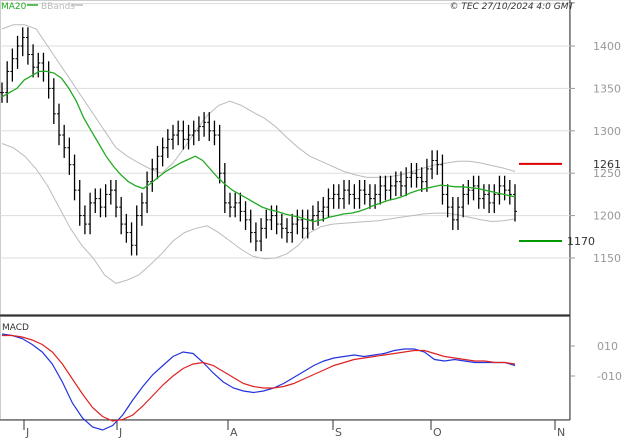 The height and width of the screenshot is (440, 627). What do you see at coordinates (338, 432) in the screenshot?
I see `x-tick-label: S` at bounding box center [338, 432].